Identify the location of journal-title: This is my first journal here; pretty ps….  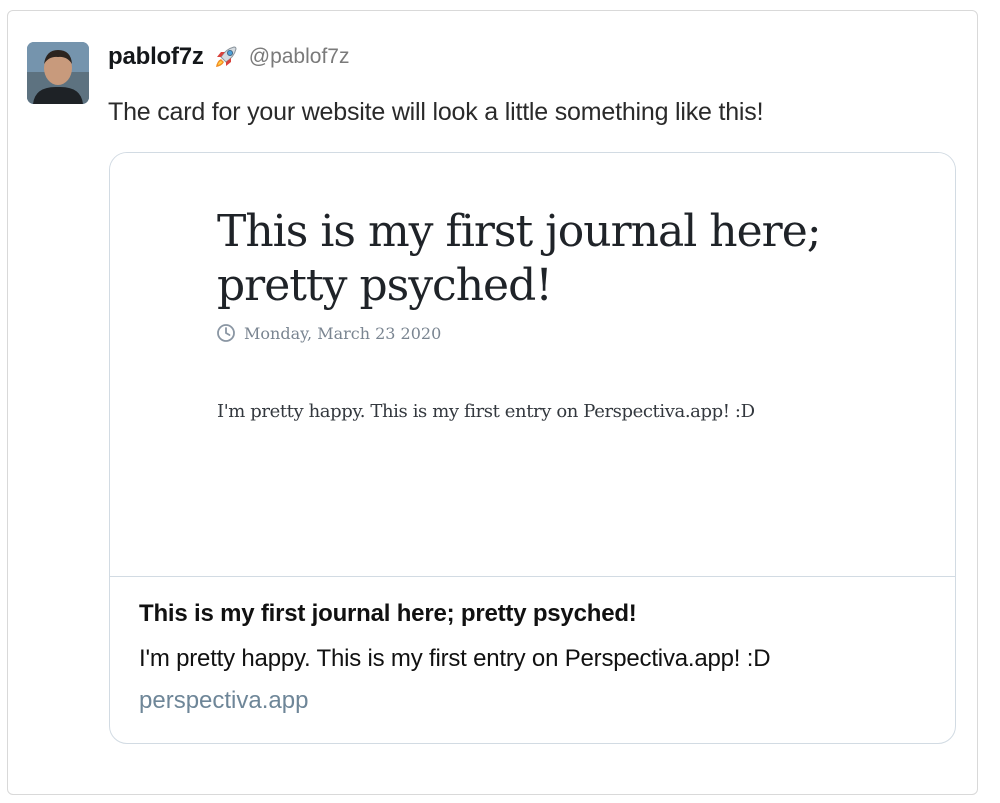
(519, 258).